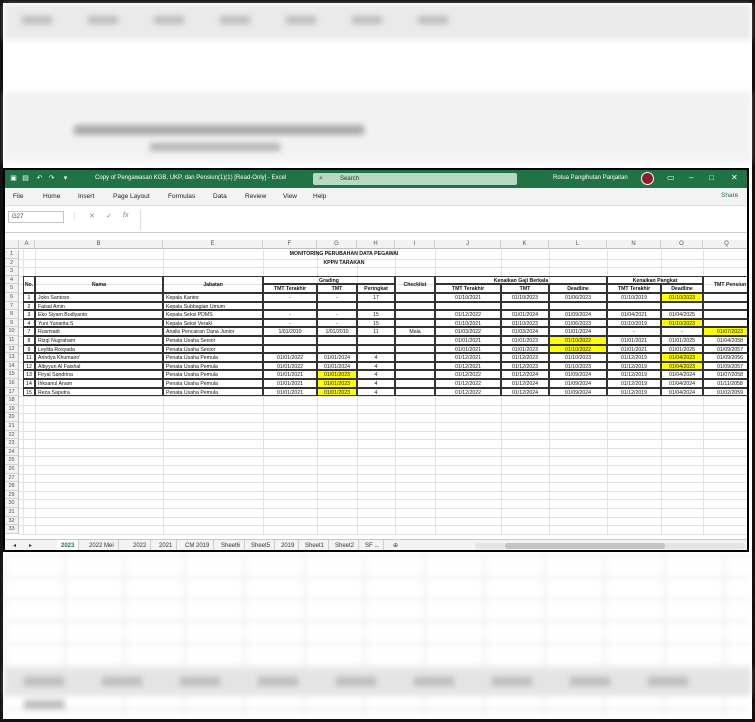  Describe the element at coordinates (711, 177) in the screenshot. I see `maximize-icon: □` at that location.